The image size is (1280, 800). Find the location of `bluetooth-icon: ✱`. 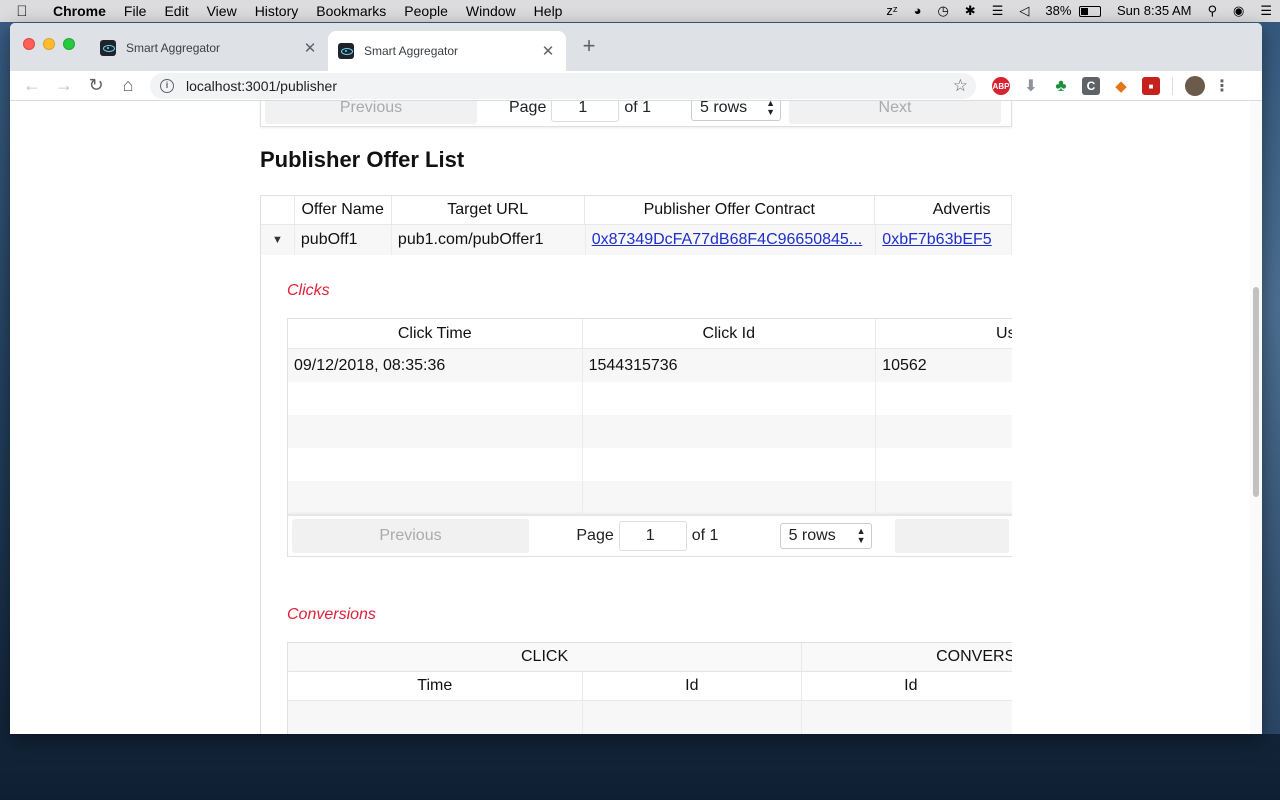

bluetooth-icon: ✱ is located at coordinates (970, 11).